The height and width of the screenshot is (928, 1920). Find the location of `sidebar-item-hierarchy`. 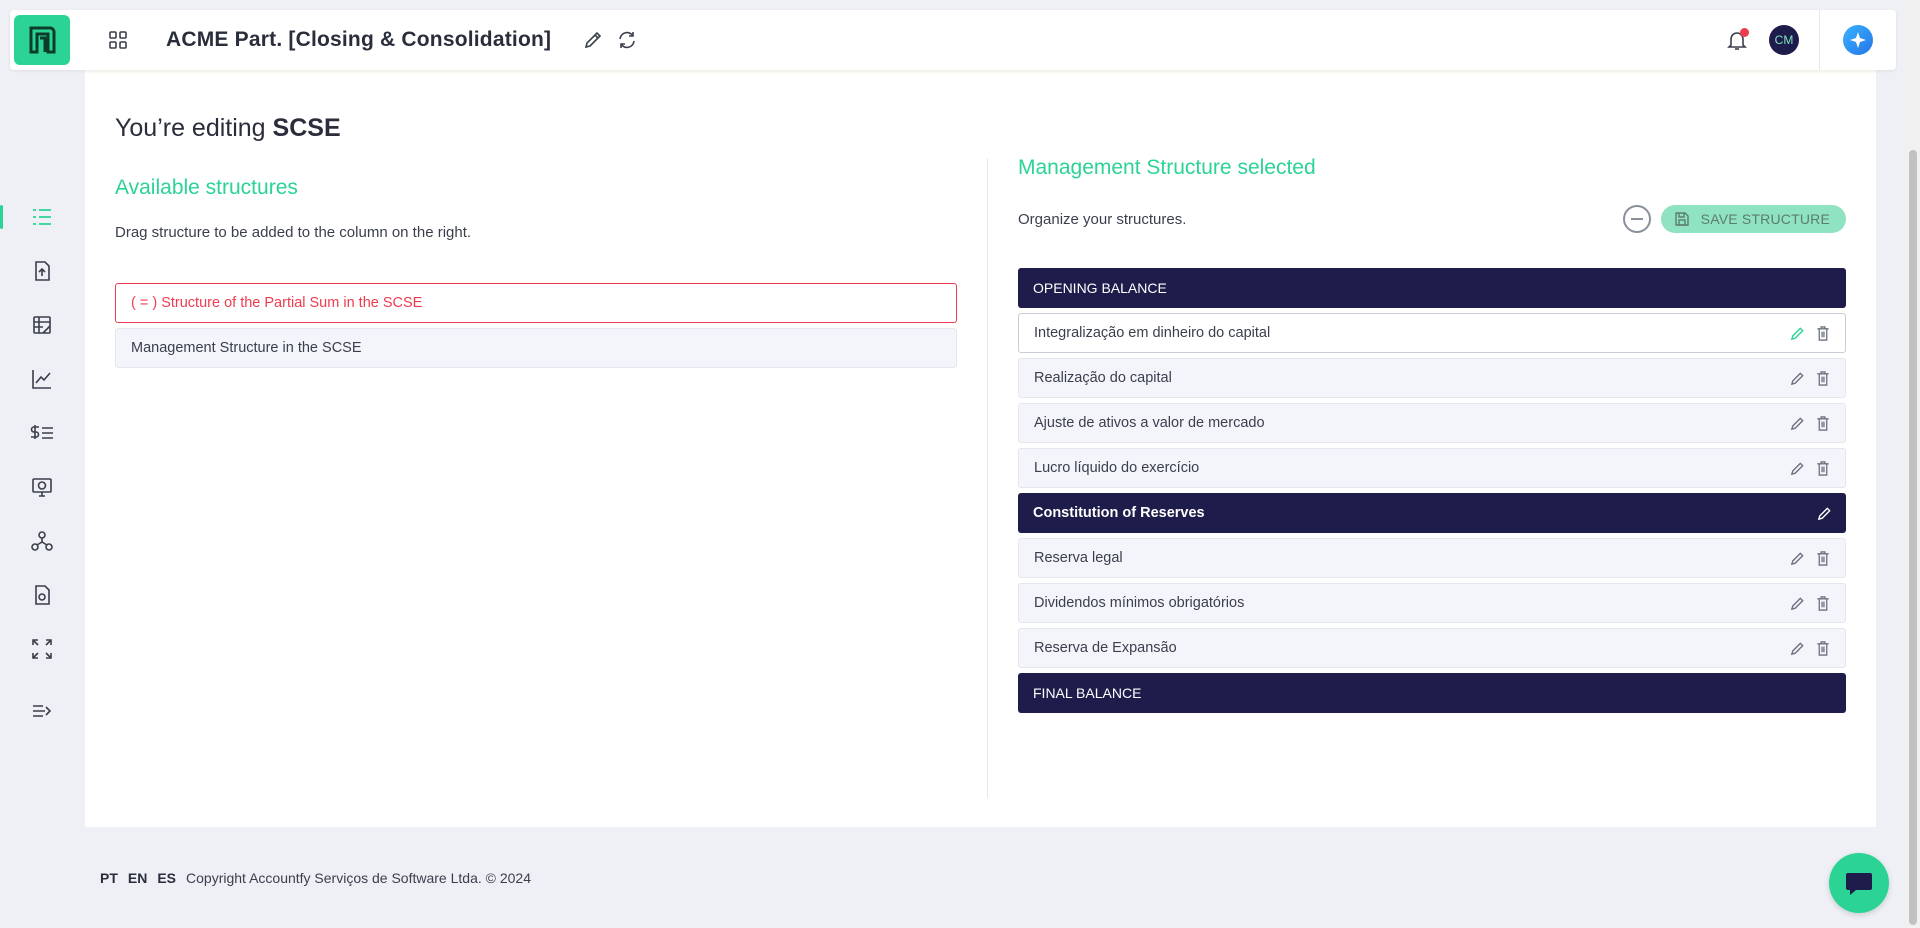

sidebar-item-hierarchy is located at coordinates (42, 541).